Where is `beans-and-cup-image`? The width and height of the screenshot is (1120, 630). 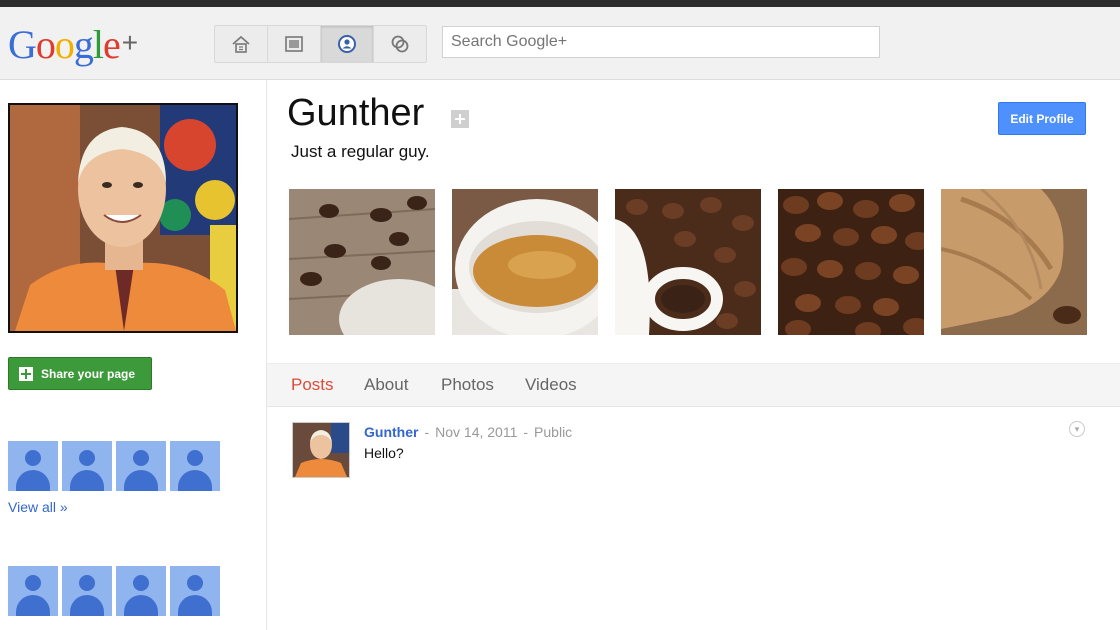 beans-and-cup-image is located at coordinates (688, 262).